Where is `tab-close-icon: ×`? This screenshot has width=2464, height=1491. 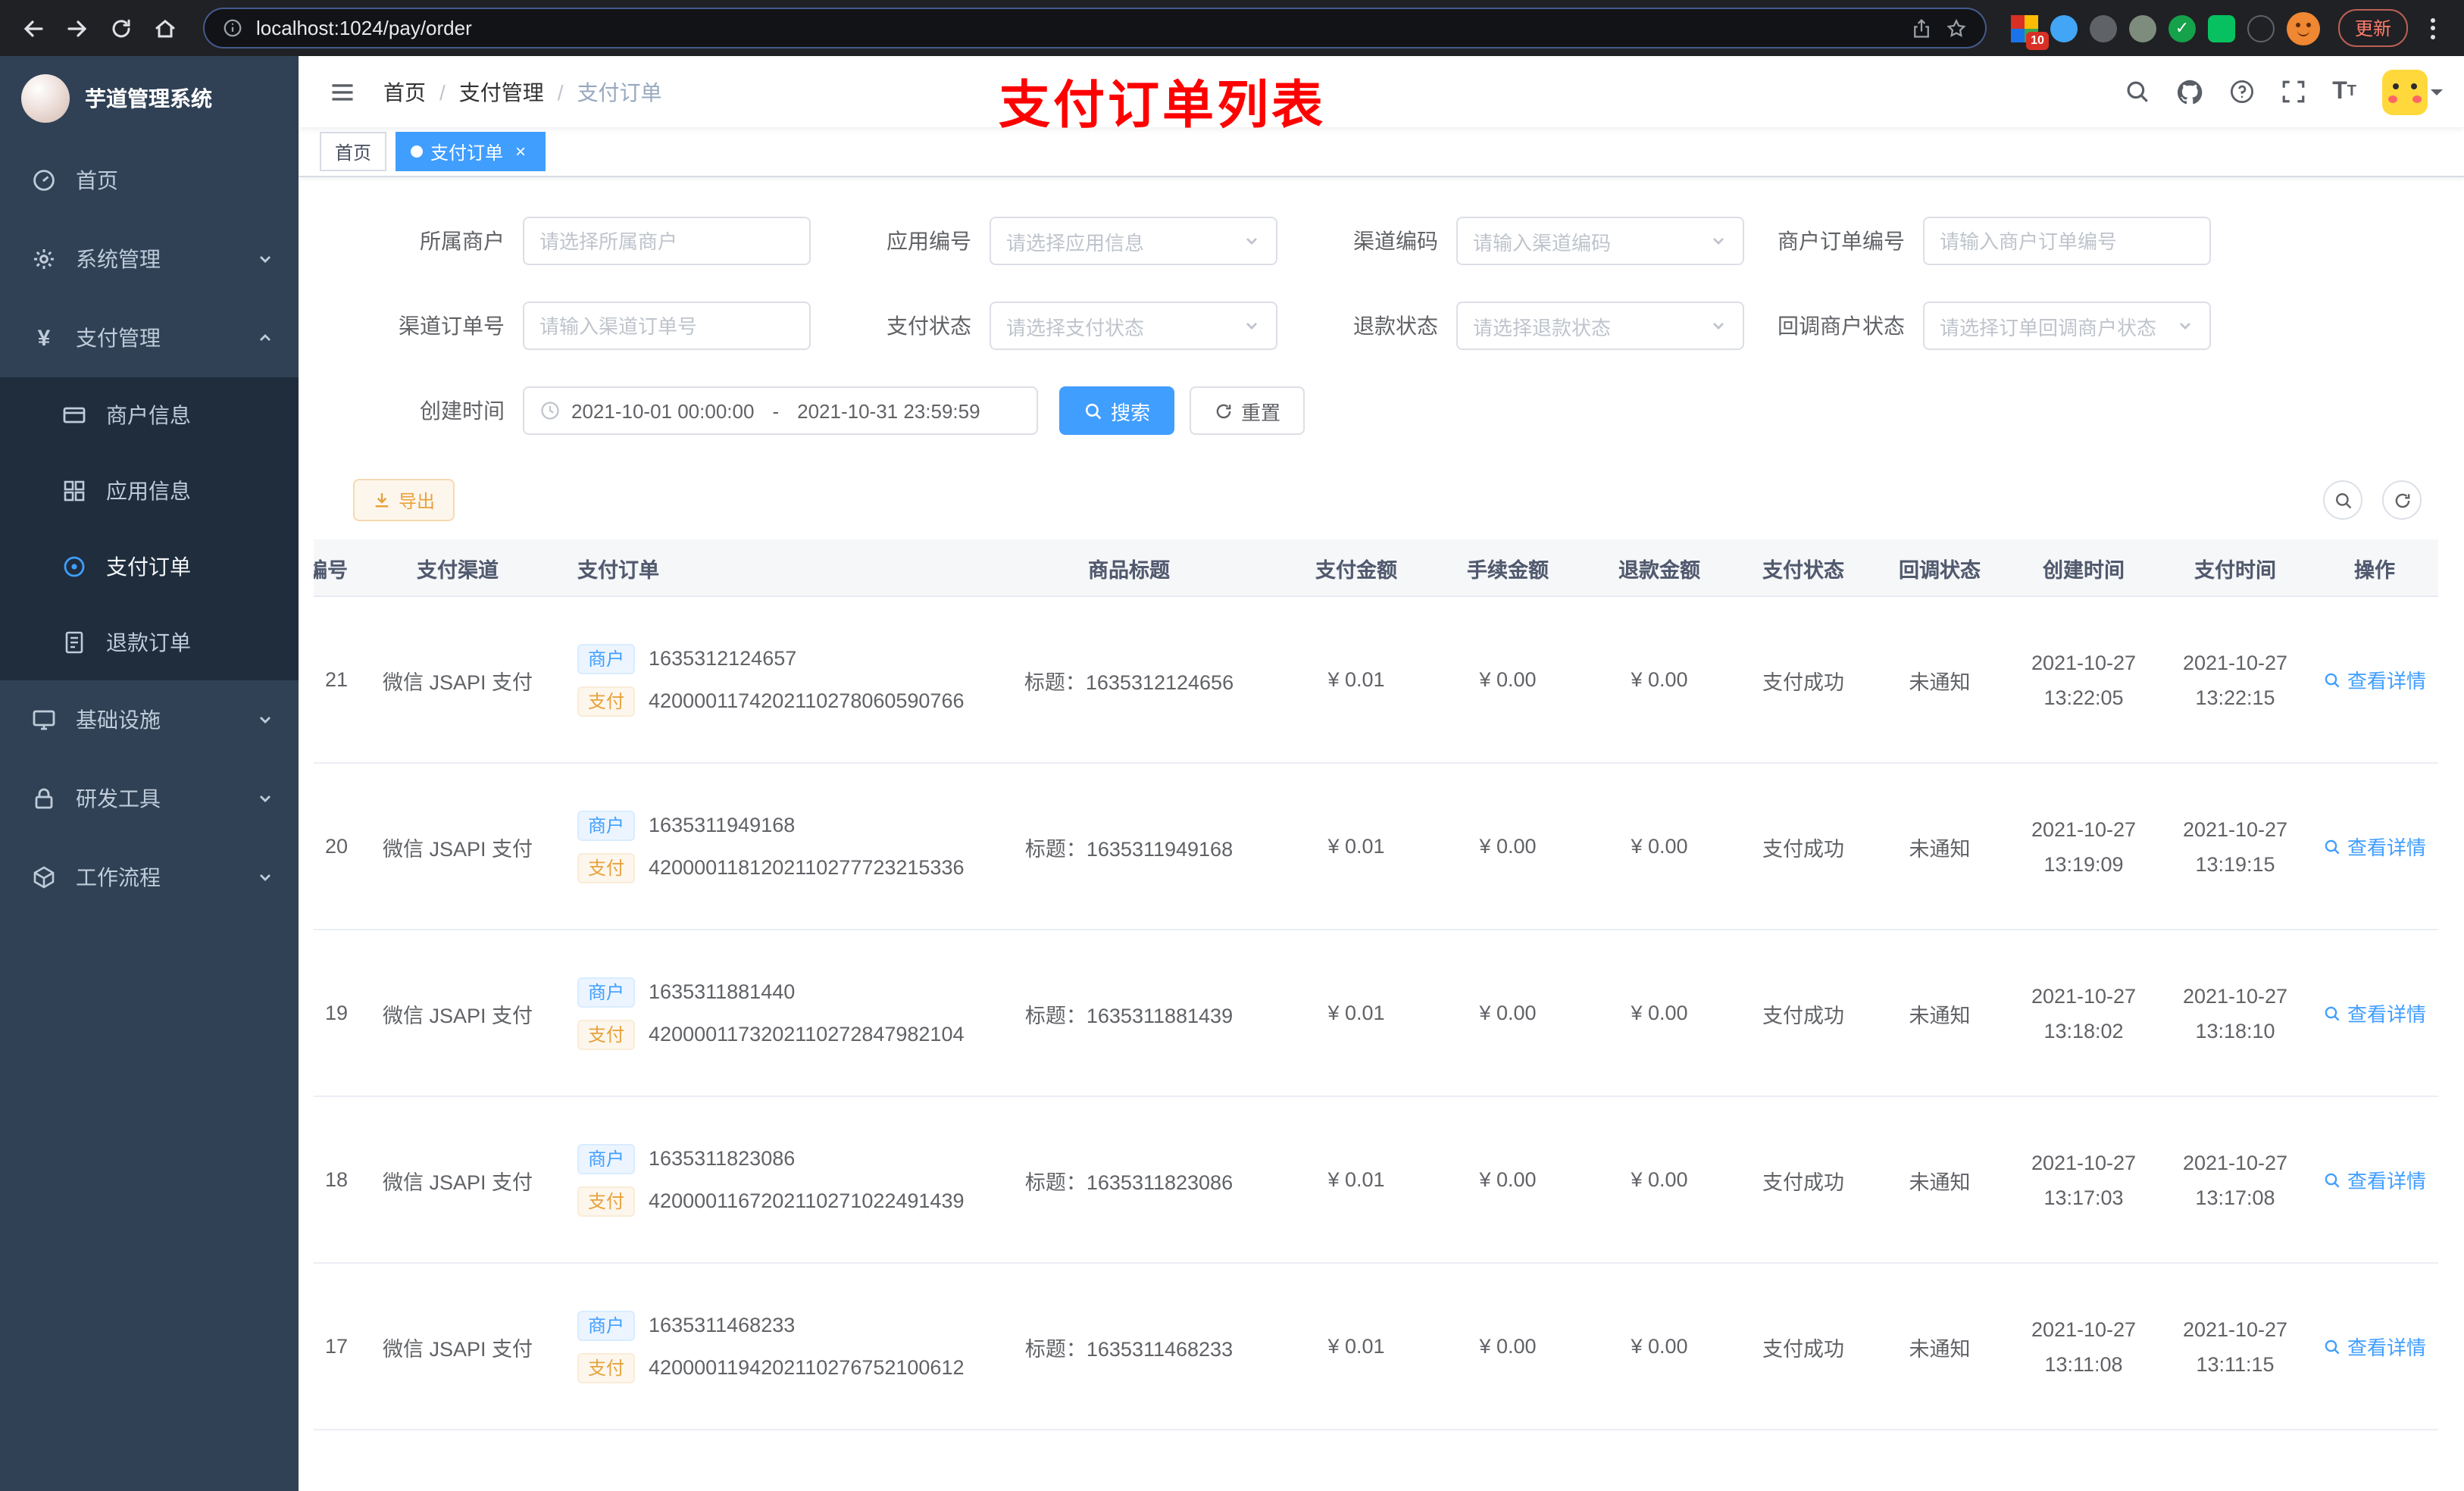 tab-close-icon: × is located at coordinates (520, 151).